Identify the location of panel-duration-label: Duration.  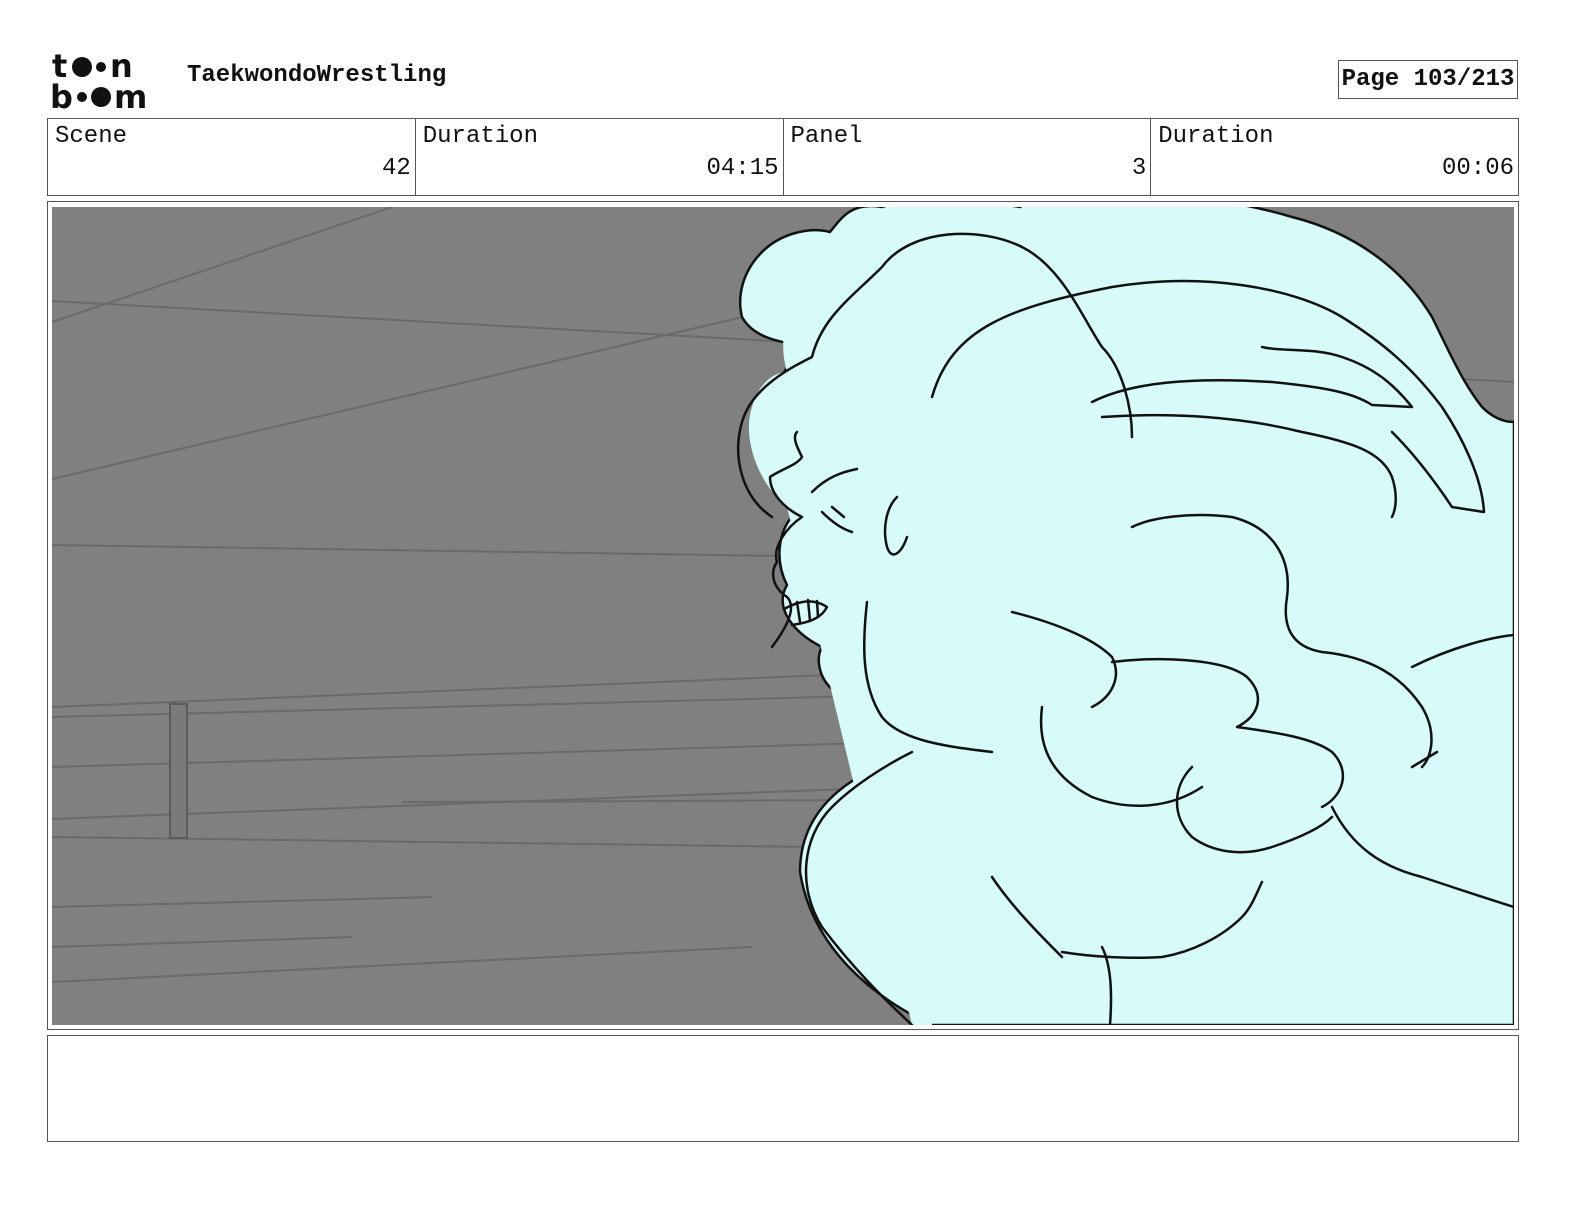
(1216, 136).